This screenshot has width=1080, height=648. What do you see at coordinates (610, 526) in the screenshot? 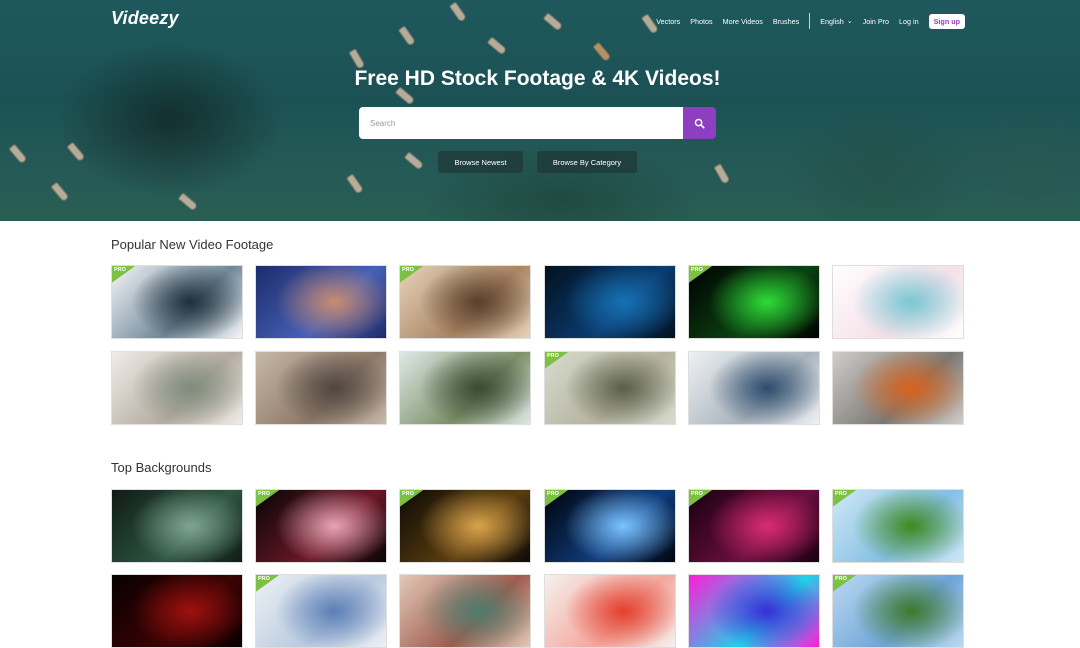
I see `earth-from-space-thumbnail: PRO` at bounding box center [610, 526].